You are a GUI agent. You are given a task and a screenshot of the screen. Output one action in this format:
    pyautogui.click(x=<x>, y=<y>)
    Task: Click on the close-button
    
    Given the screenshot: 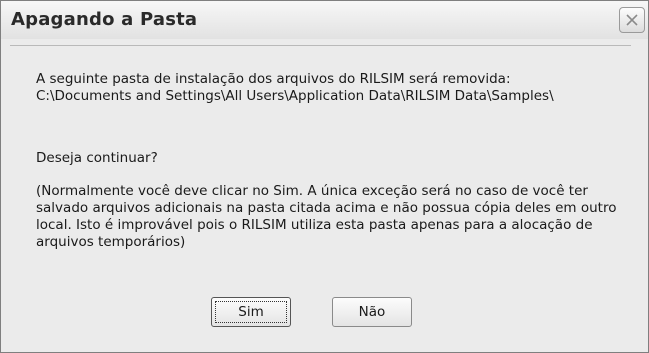 What is the action you would take?
    pyautogui.click(x=632, y=20)
    